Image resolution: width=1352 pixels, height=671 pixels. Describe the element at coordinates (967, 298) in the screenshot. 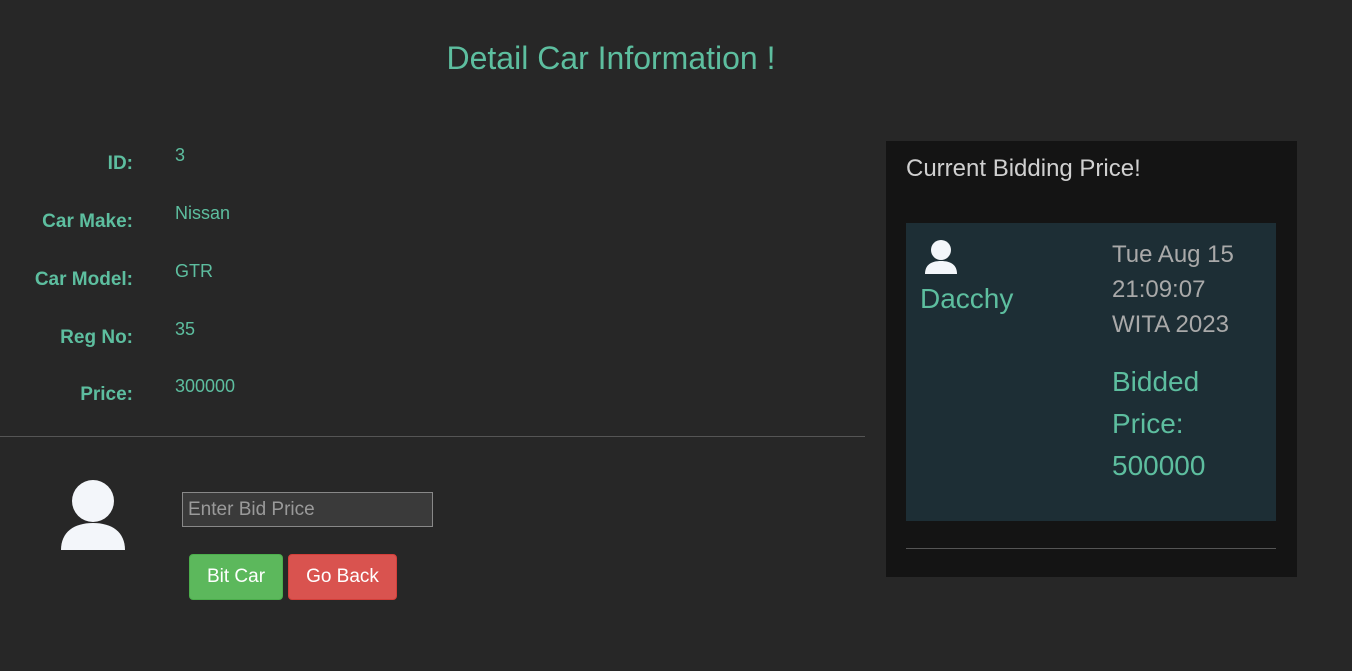

I see `bidder-name: Dacchy` at that location.